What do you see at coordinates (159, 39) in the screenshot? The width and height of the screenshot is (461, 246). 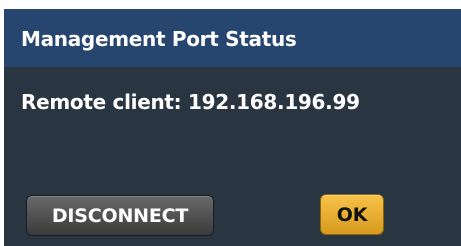 I see `dialog-title: Management Port Status` at bounding box center [159, 39].